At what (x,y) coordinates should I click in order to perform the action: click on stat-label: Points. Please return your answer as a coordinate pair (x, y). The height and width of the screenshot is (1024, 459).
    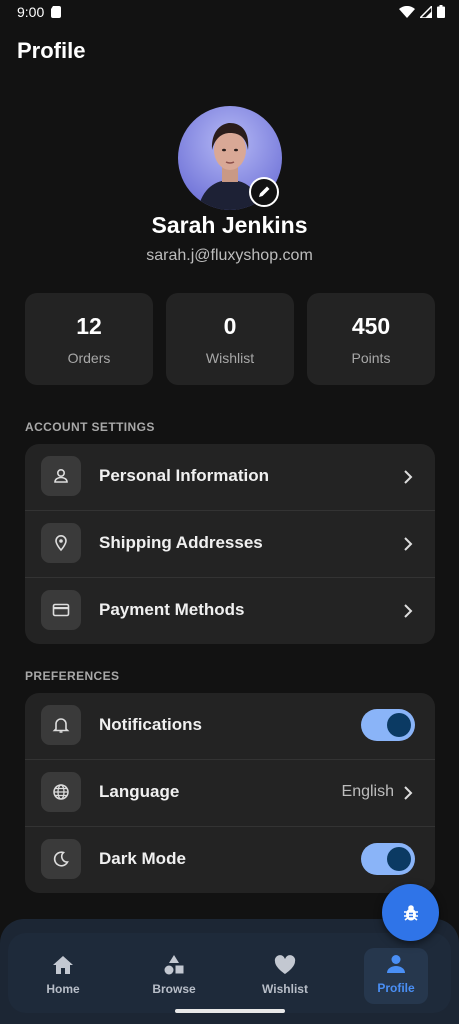
    Looking at the image, I should click on (371, 358).